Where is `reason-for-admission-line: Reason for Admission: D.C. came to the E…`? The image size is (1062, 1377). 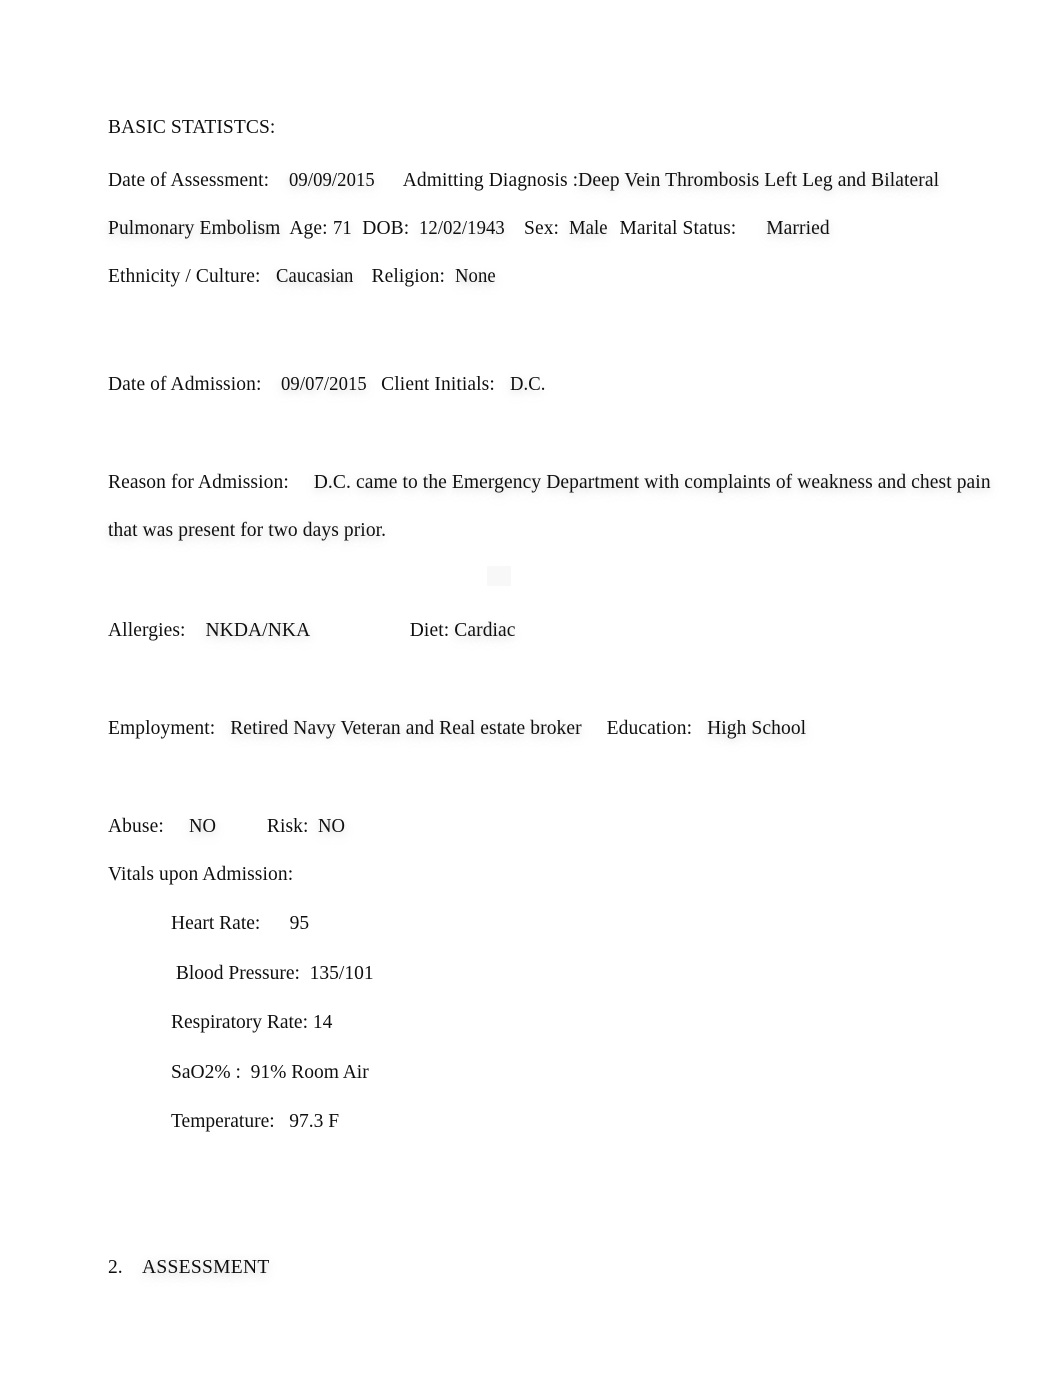
reason-for-admission-line: Reason for Admission: D.C. came to the E… is located at coordinates (560, 507).